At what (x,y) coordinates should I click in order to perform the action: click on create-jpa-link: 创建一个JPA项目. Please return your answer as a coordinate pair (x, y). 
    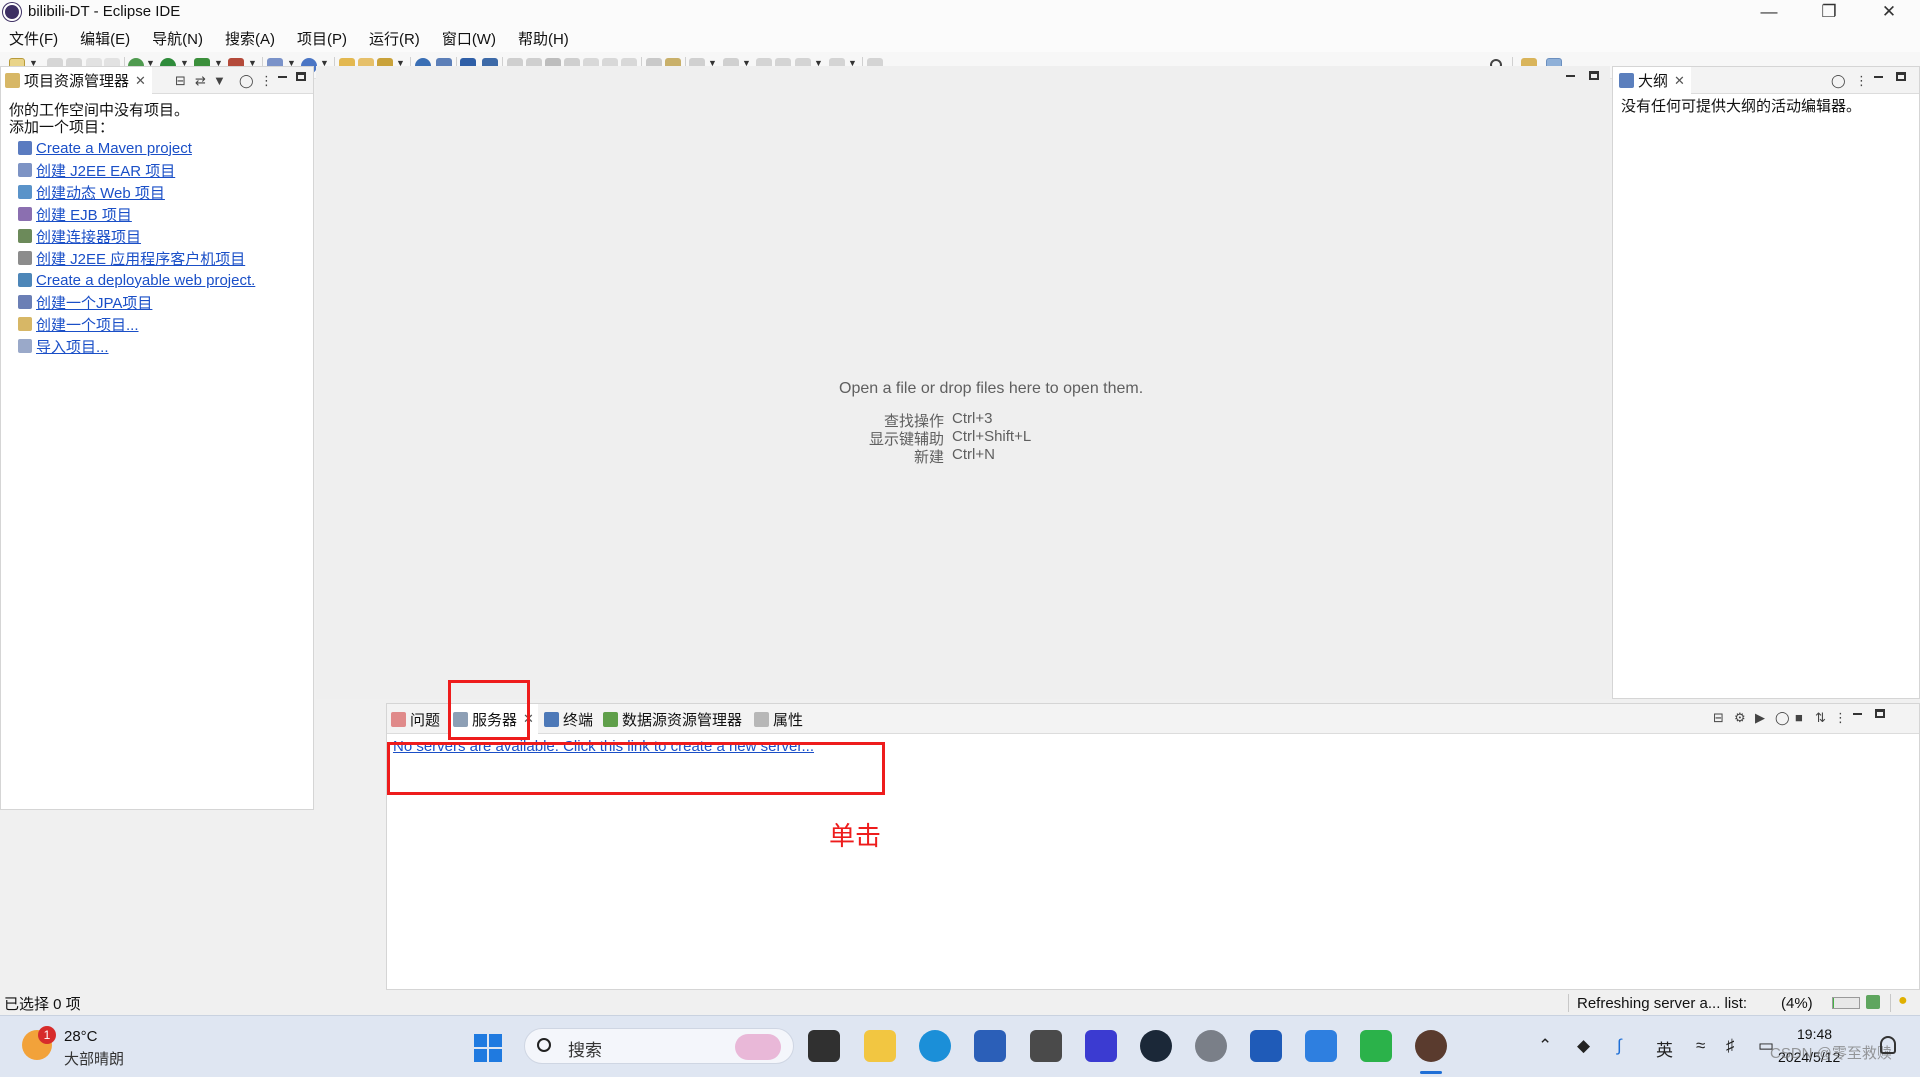
    Looking at the image, I should click on (85, 302).